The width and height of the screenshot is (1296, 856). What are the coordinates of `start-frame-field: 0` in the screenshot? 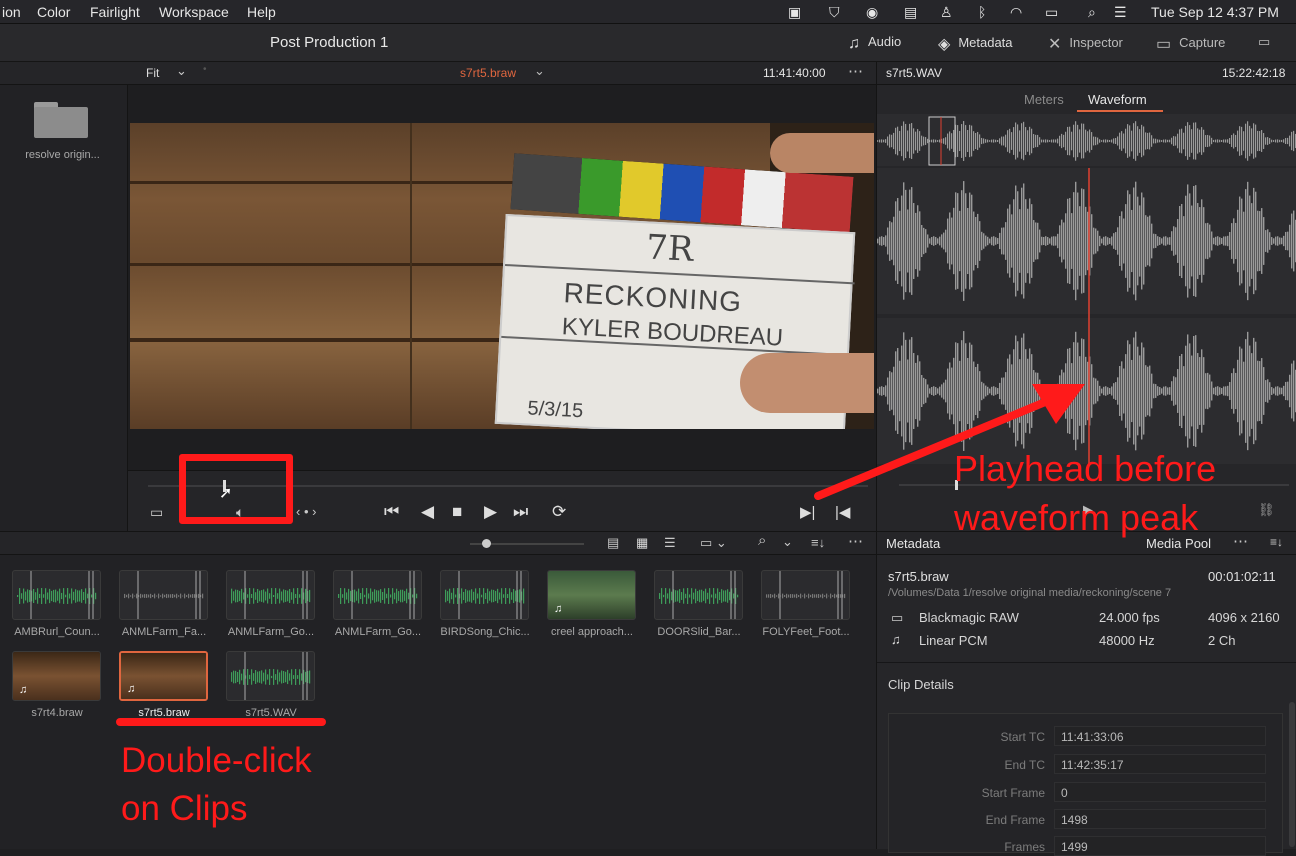 It's located at (1160, 792).